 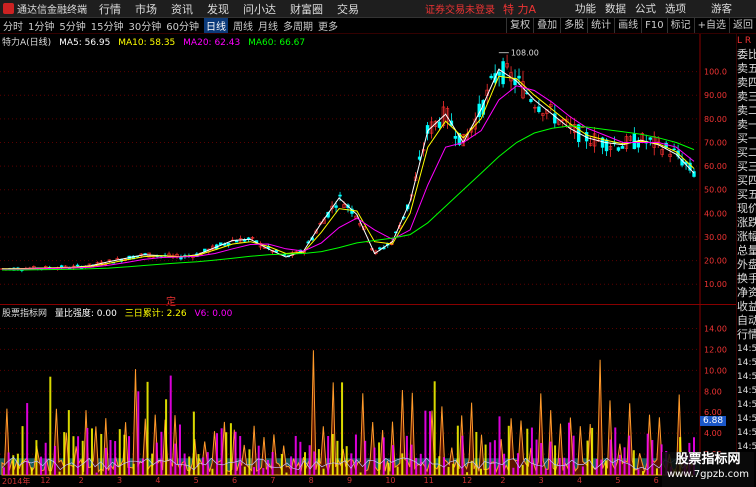 I want to click on period-30min: 30分钟, so click(x=144, y=25).